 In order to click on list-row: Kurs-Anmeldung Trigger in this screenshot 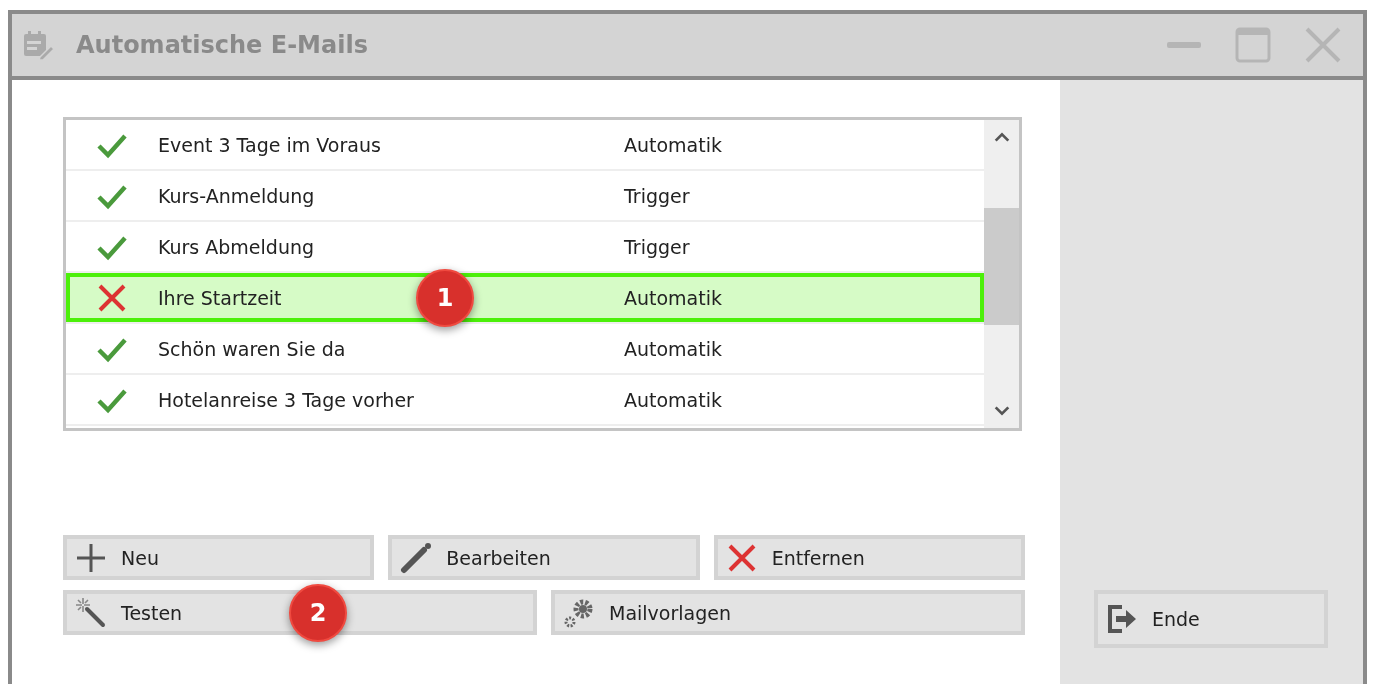, I will do `click(525, 196)`.